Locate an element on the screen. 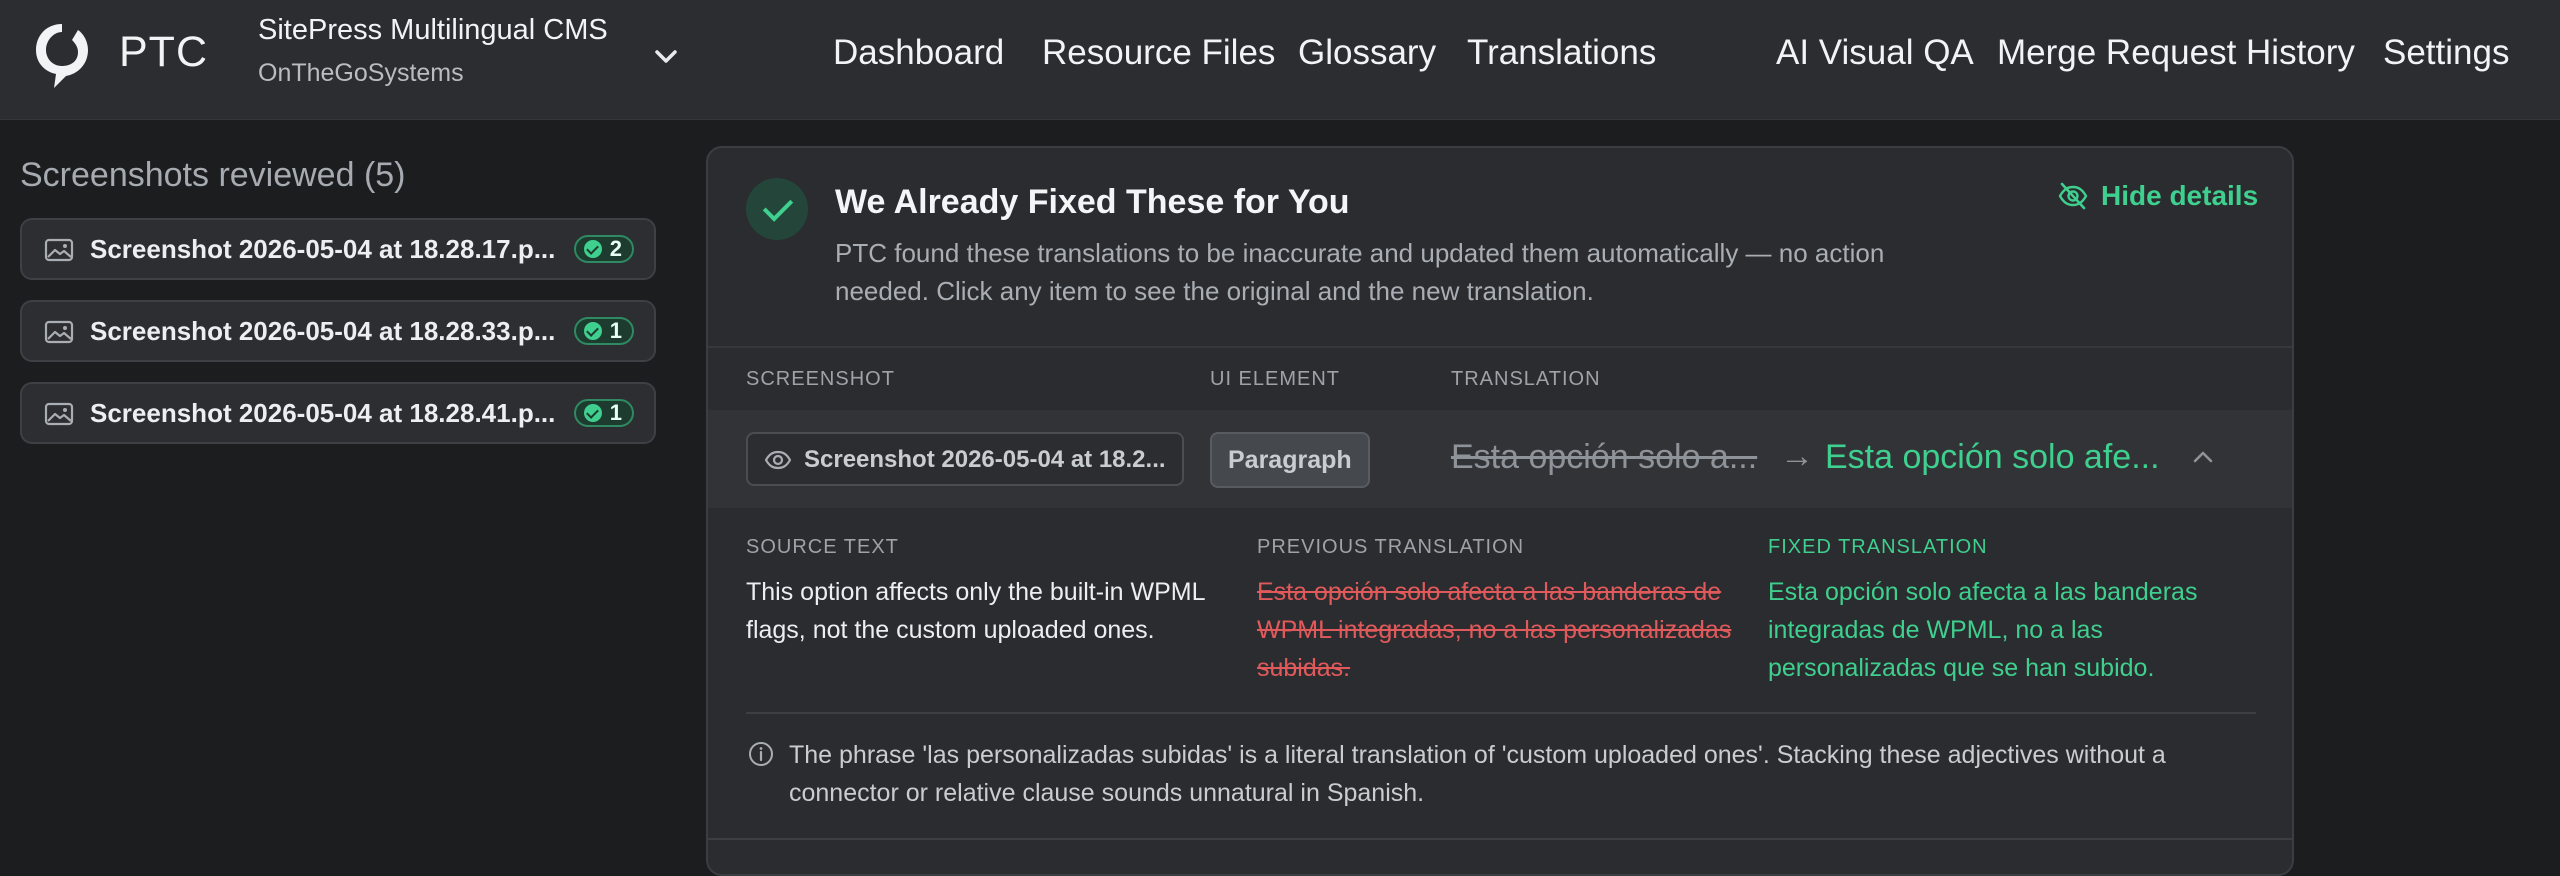 The height and width of the screenshot is (876, 2560). fixed-translation-label: FIXED TRANSLATION is located at coordinates (1878, 547).